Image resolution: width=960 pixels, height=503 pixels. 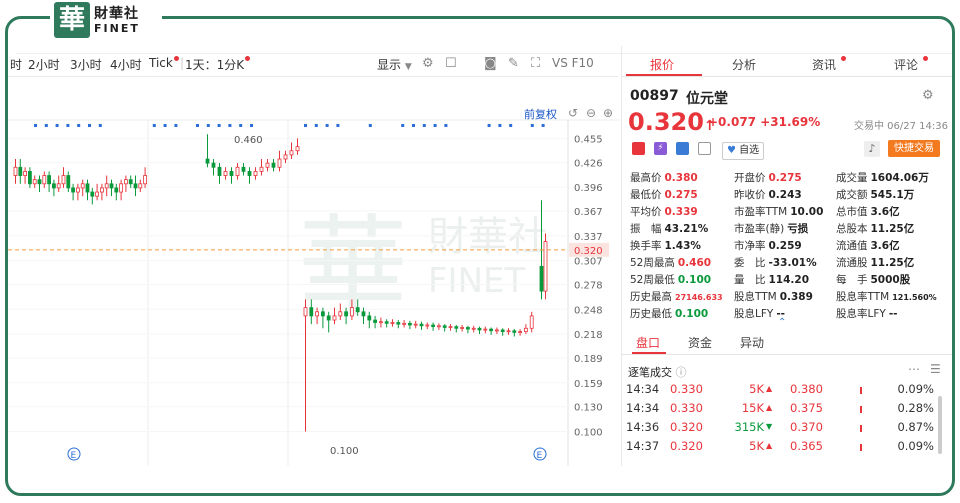 What do you see at coordinates (588, 237) in the screenshot?
I see `y-tick-label: 0.337` at bounding box center [588, 237].